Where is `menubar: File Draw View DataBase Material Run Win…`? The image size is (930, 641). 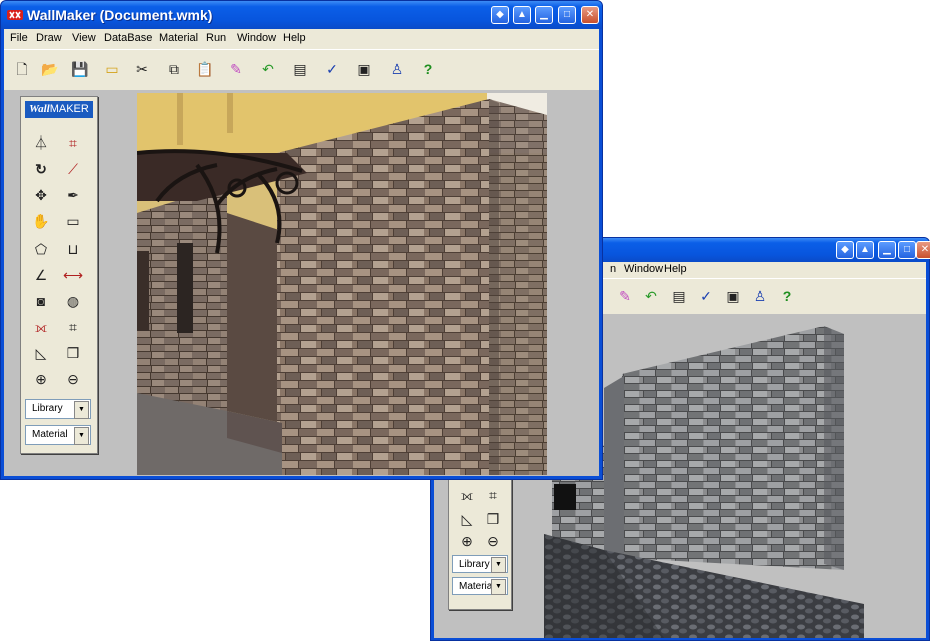 menubar: File Draw View DataBase Material Run Win… is located at coordinates (301, 39).